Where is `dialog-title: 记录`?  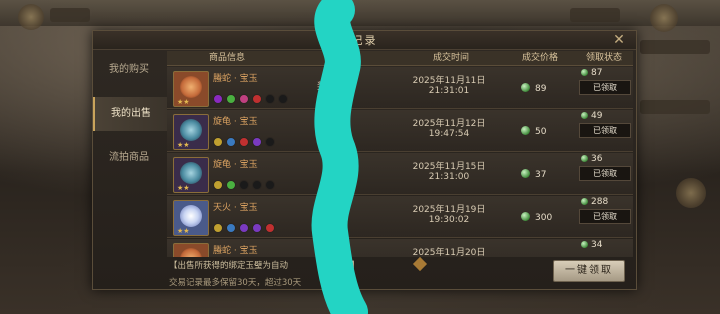 dialog-title: 记录 is located at coordinates (364, 40).